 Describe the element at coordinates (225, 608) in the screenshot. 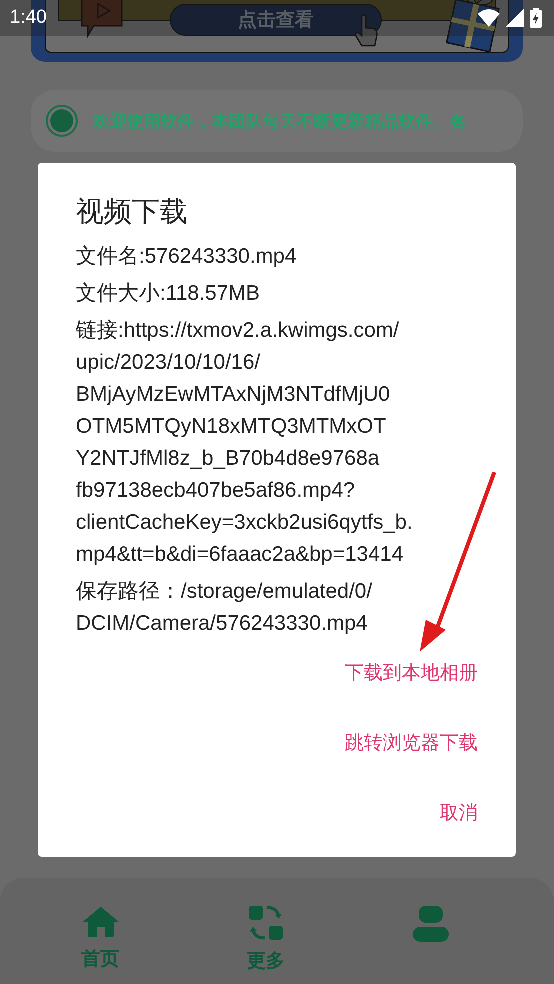

I see `save-path-text: 保存路径：/storage/emulated/0/ DCIM/Camera/576243330.mp4` at that location.